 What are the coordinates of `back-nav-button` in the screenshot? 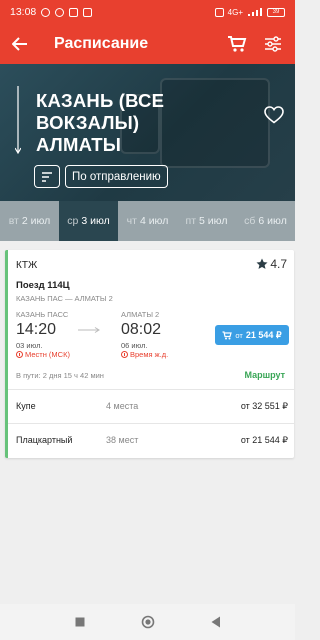 It's located at (216, 622).